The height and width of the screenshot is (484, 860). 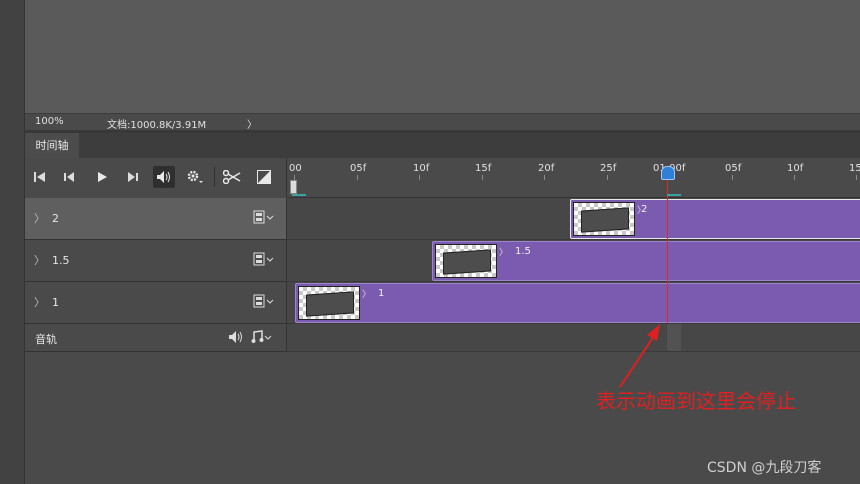 I want to click on tab-timeline: 时间轴, so click(x=52, y=145).